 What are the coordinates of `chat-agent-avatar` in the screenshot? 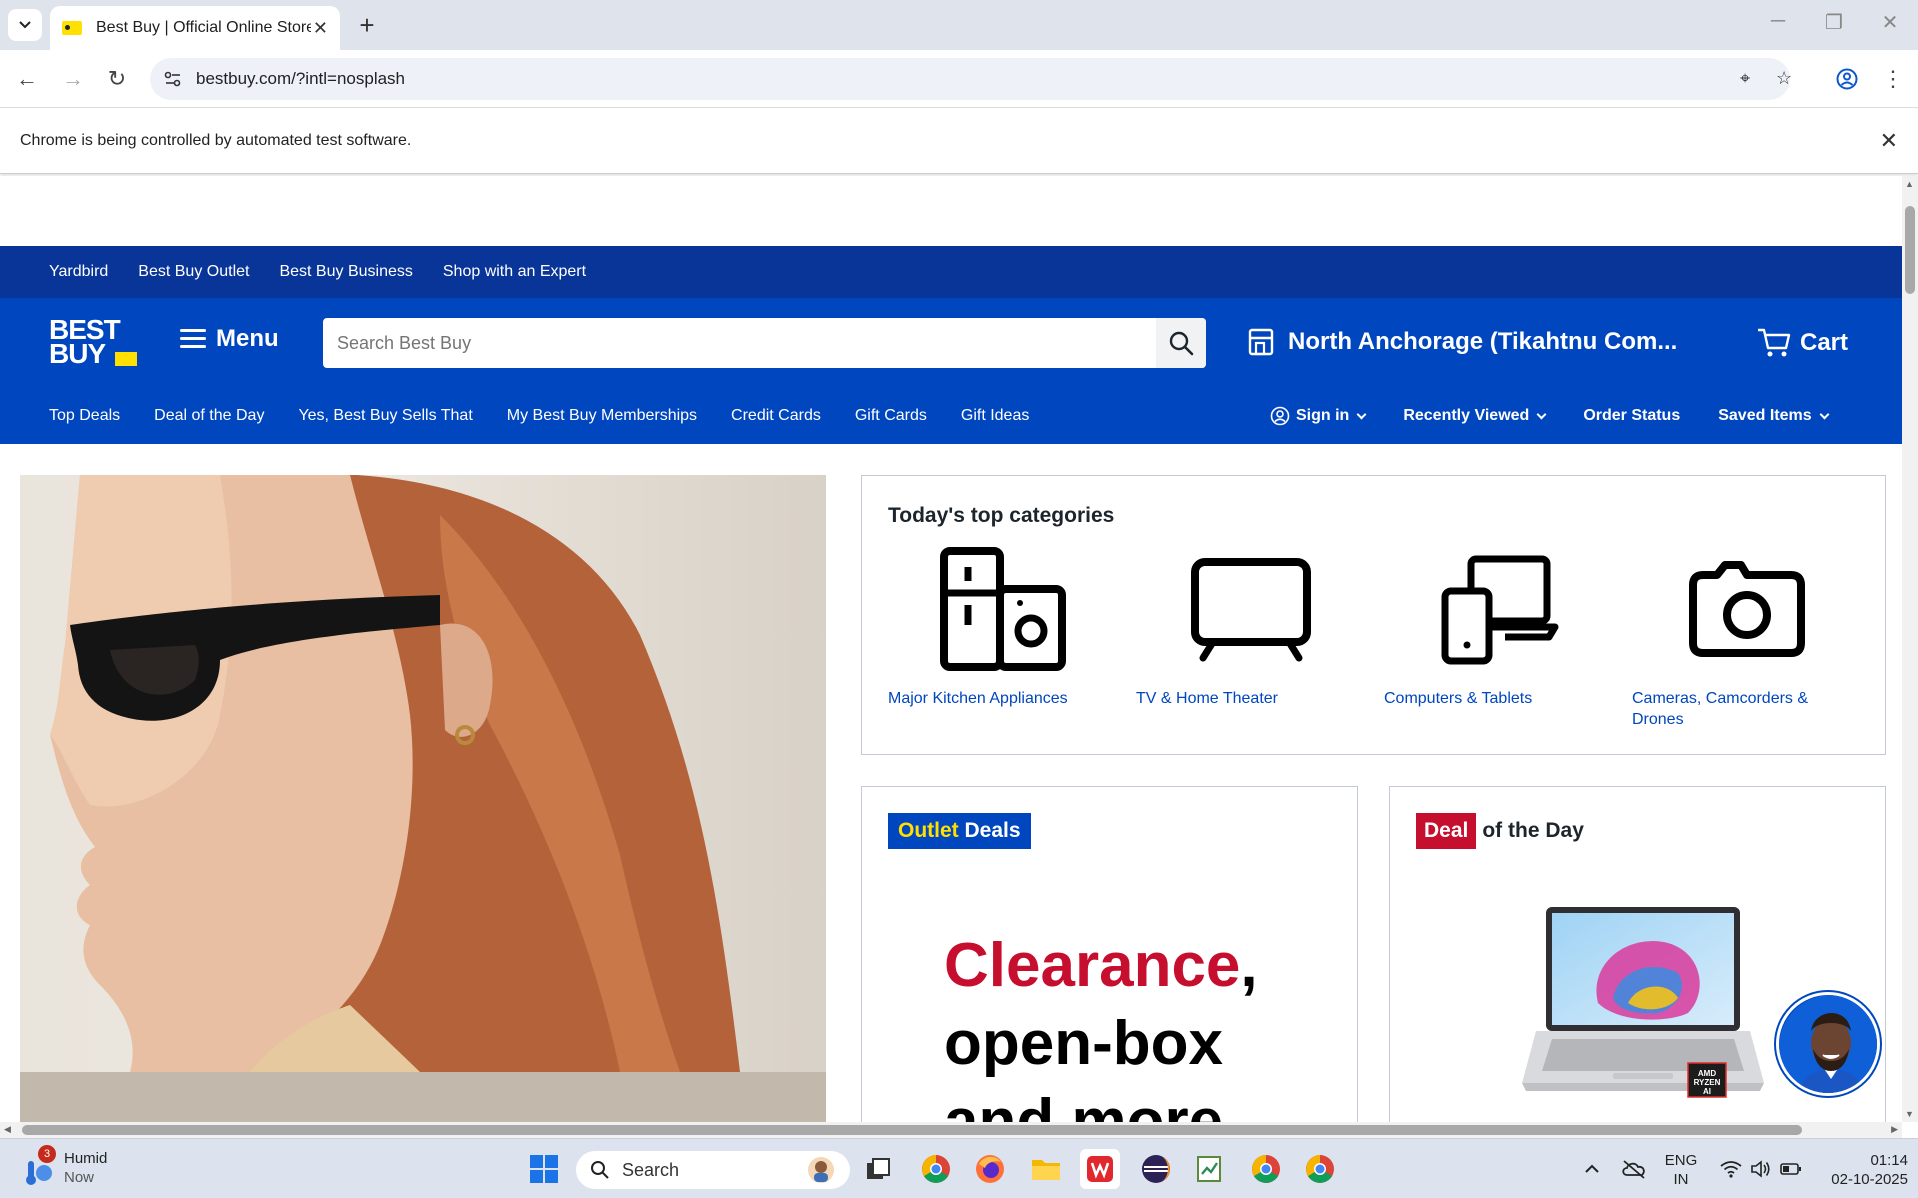 It's located at (1828, 1044).